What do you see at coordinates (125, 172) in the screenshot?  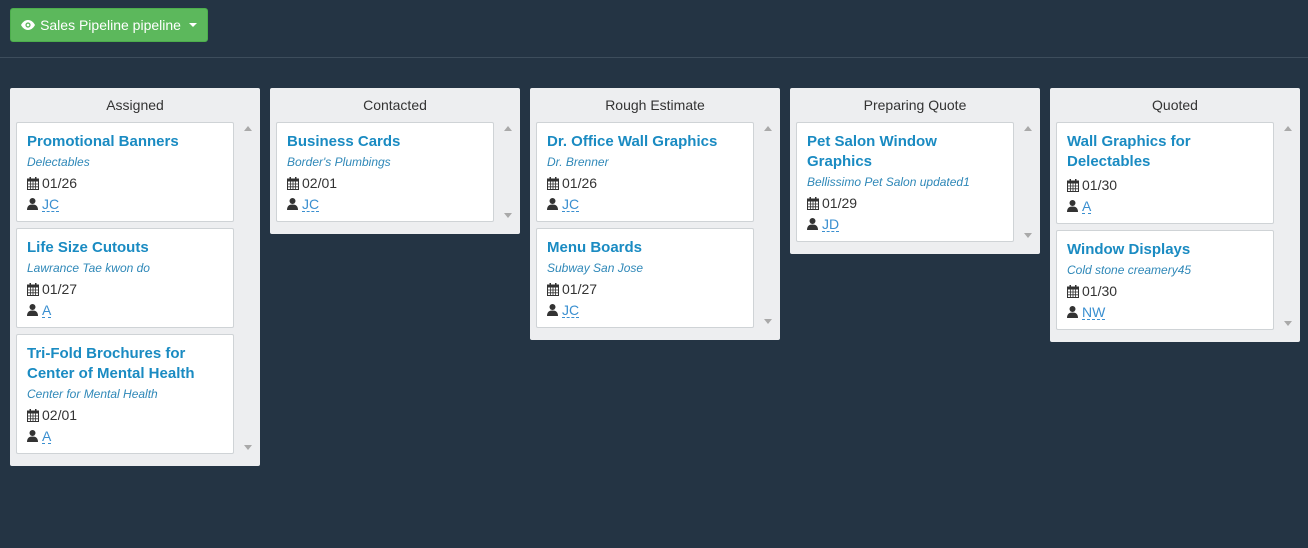 I see `deal-card: Promotional Banners Delectables 01/26 JC` at bounding box center [125, 172].